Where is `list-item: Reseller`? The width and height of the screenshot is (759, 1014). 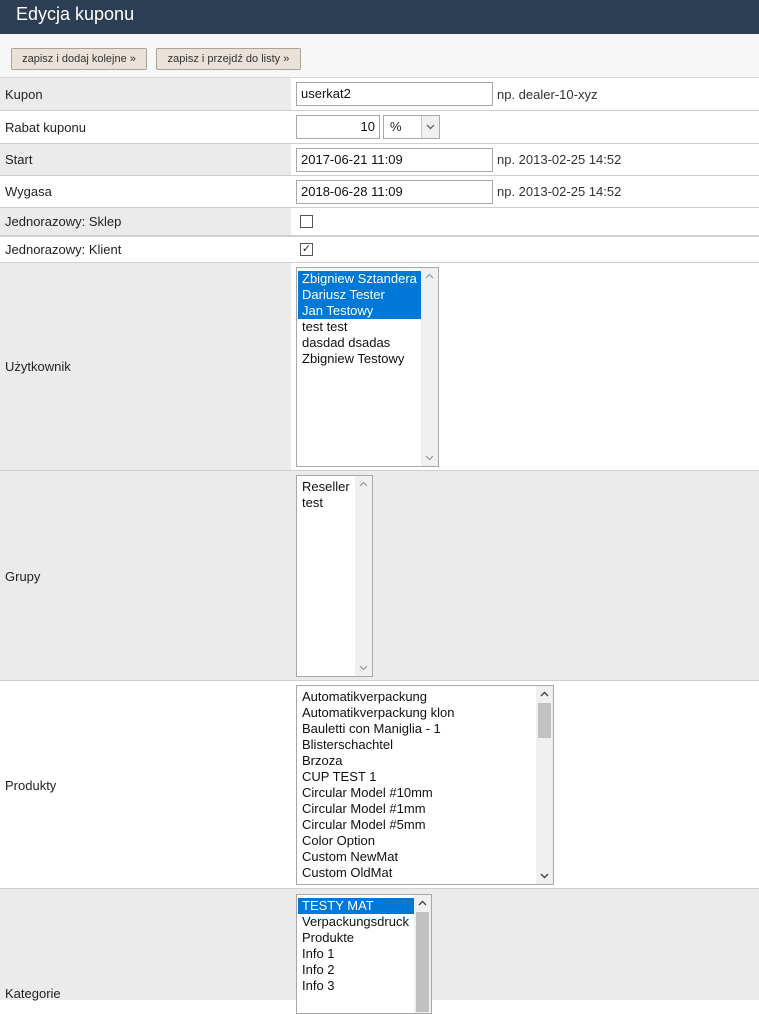
list-item: Reseller is located at coordinates (326, 487).